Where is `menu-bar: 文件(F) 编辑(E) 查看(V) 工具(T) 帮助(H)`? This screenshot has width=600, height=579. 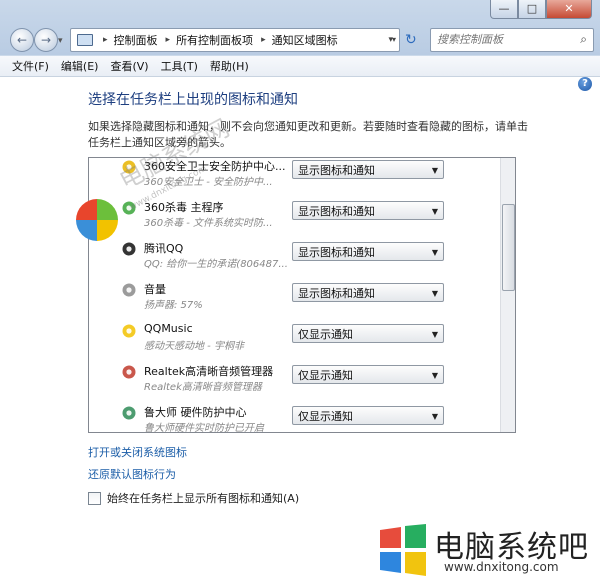
menu-bar: 文件(F) 编辑(E) 查看(V) 工具(T) 帮助(H) is located at coordinates (300, 66).